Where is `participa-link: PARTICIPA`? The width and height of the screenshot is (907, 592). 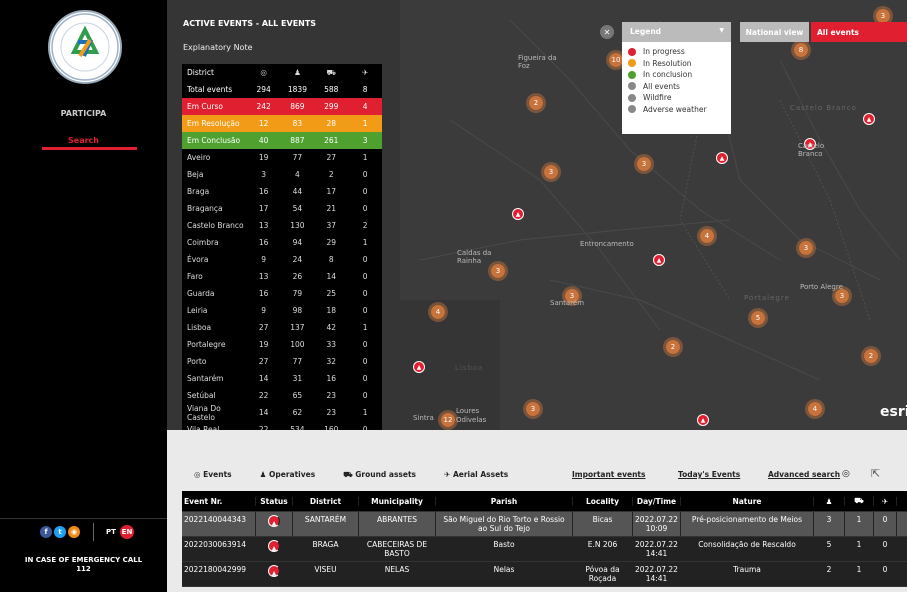 participa-link: PARTICIPA is located at coordinates (83, 113).